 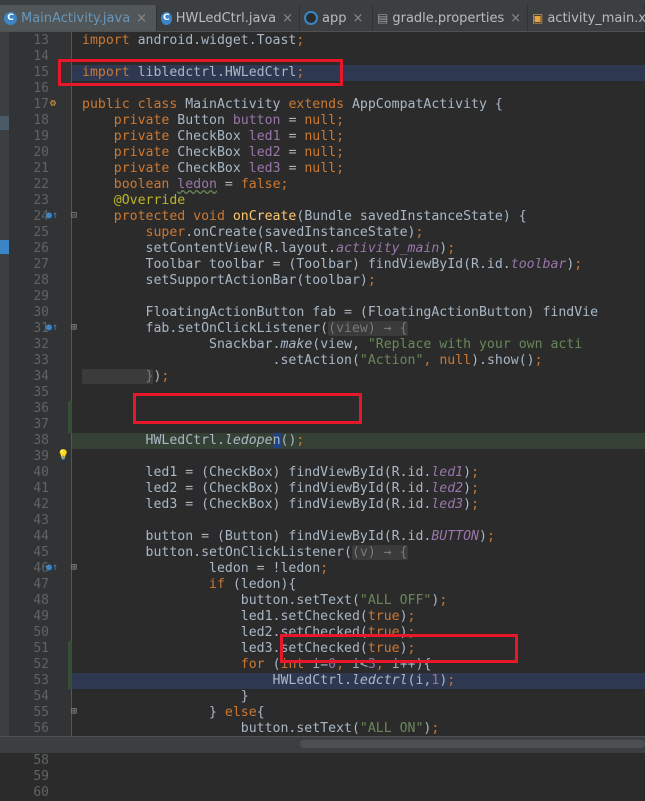 What do you see at coordinates (228, 18) in the screenshot?
I see `tab-hwledctrl-java: C HWLedCtrl.java ×` at bounding box center [228, 18].